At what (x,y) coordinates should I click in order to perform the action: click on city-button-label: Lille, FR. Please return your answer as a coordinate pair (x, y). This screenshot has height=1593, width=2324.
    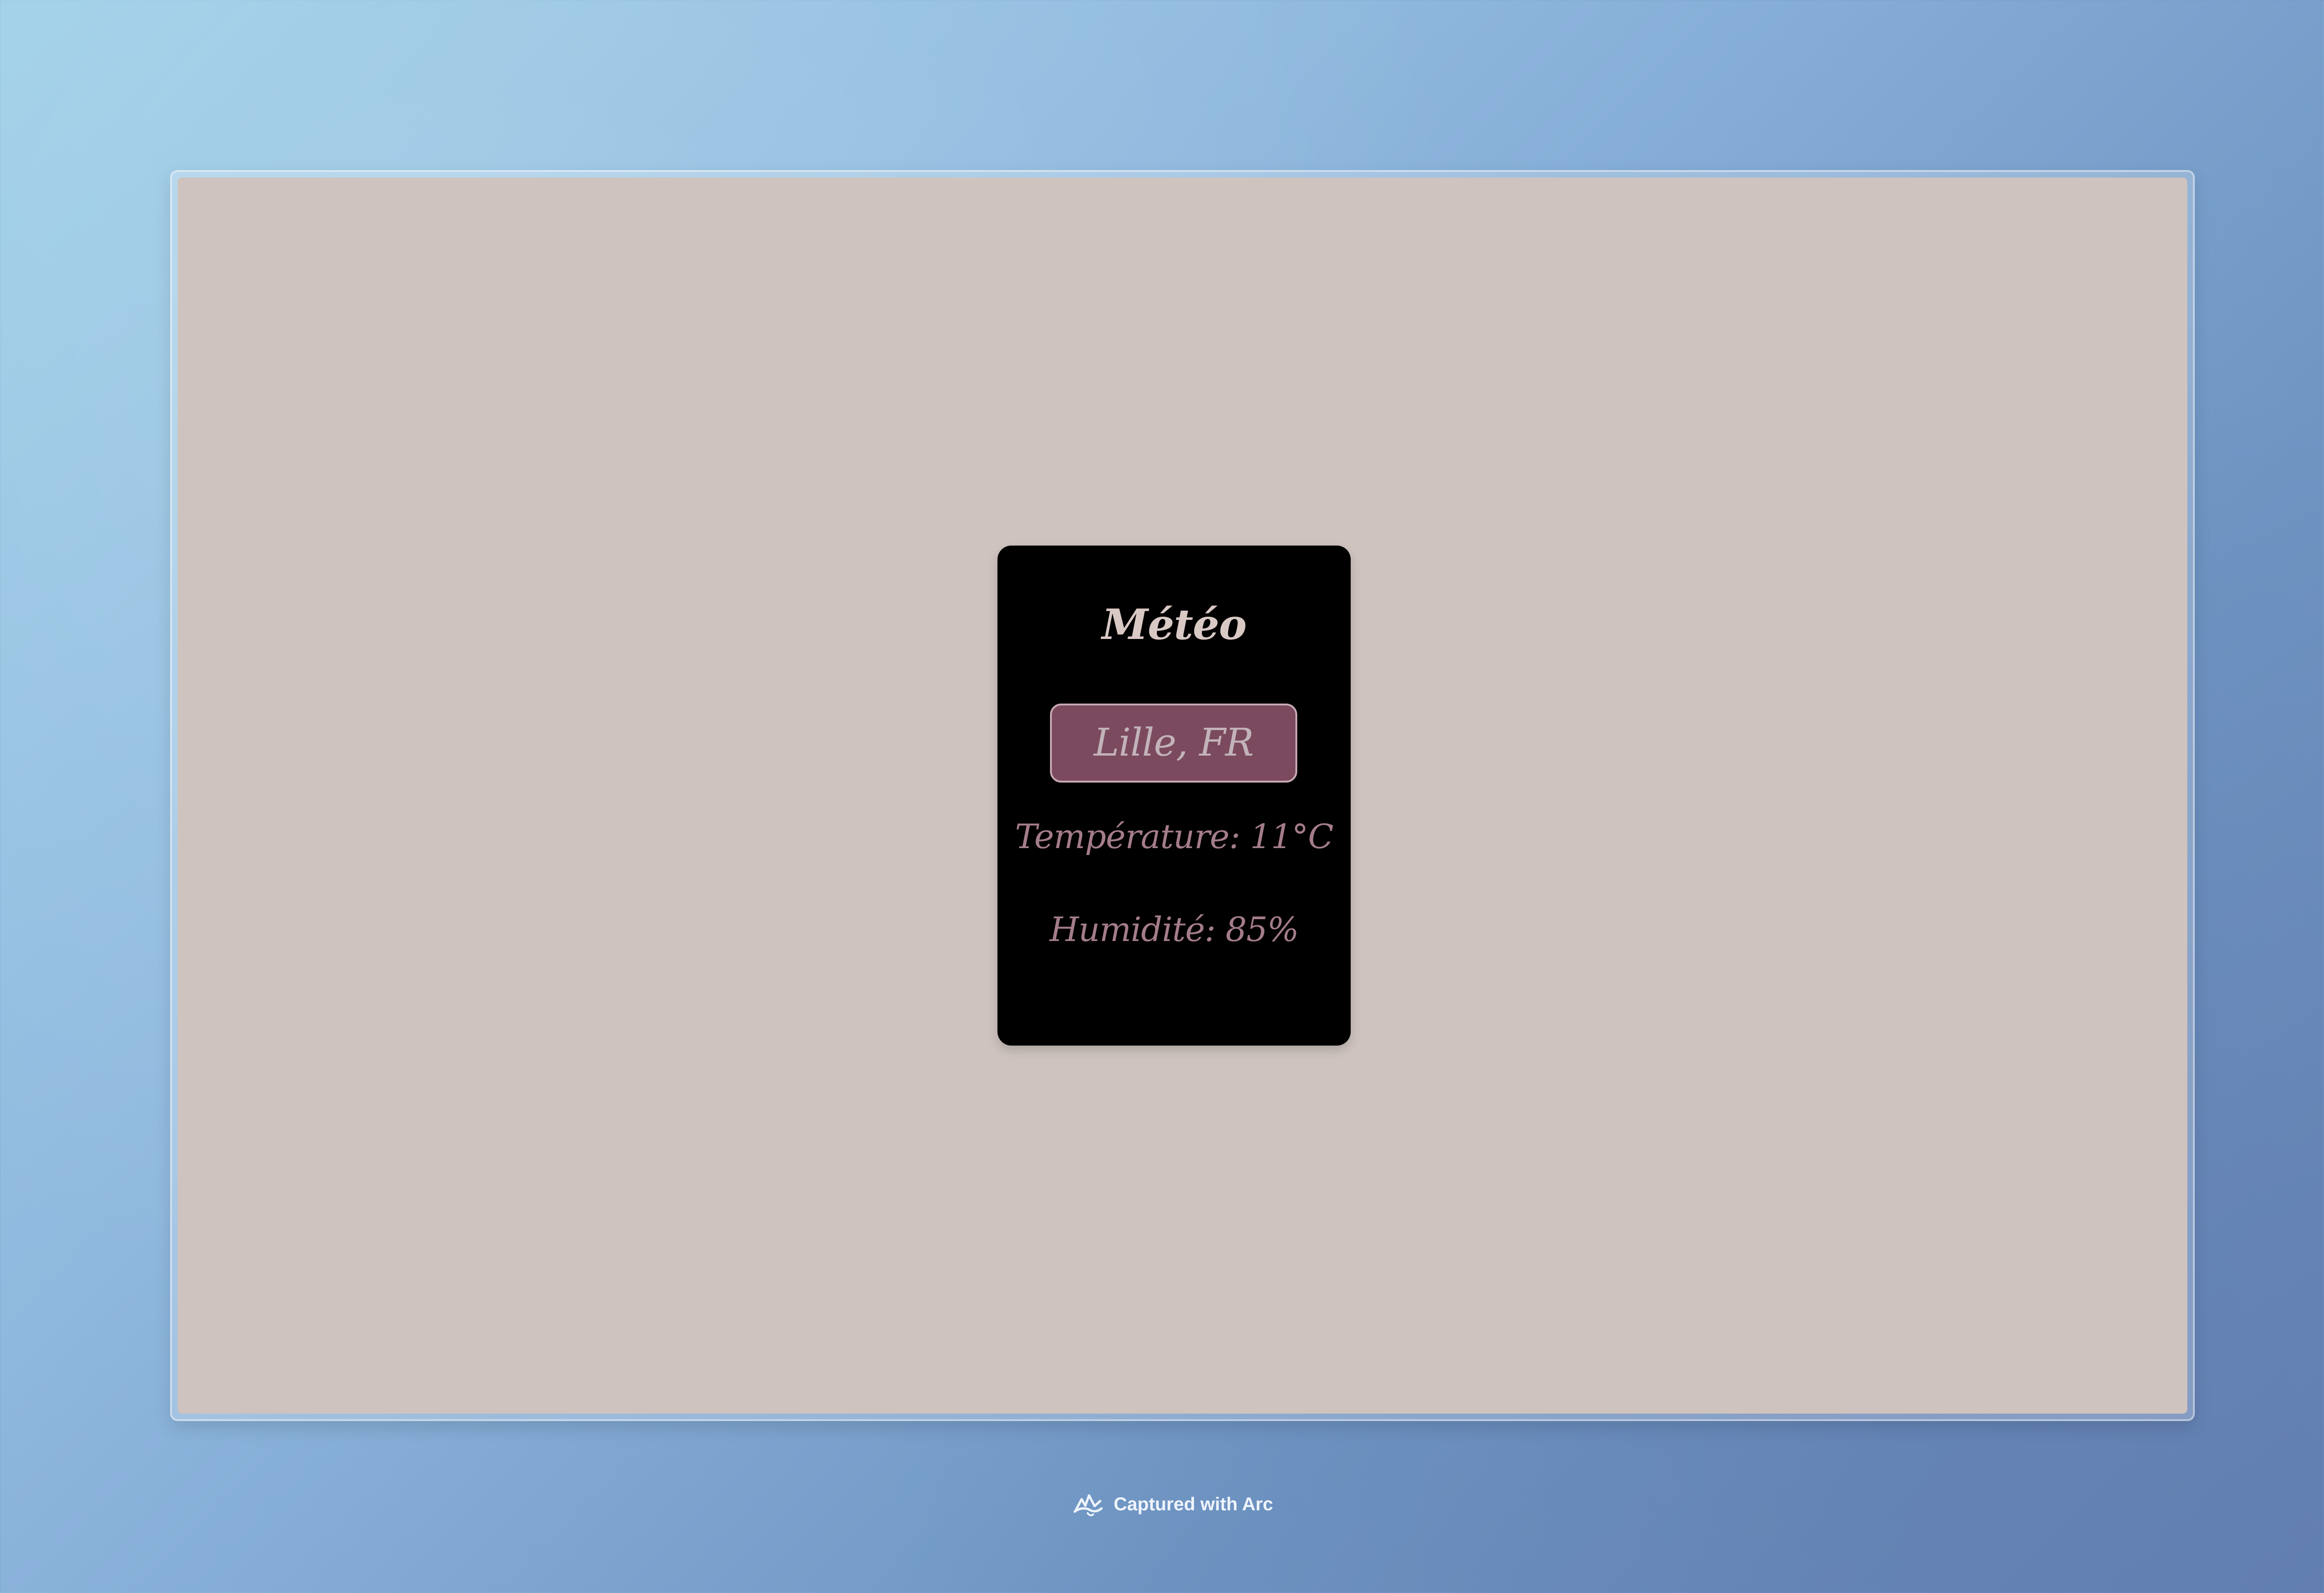
    Looking at the image, I should click on (1174, 743).